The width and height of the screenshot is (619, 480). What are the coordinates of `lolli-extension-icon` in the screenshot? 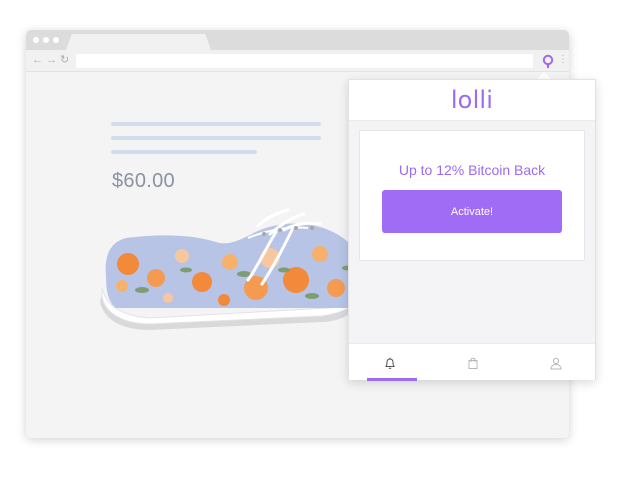 It's located at (548, 61).